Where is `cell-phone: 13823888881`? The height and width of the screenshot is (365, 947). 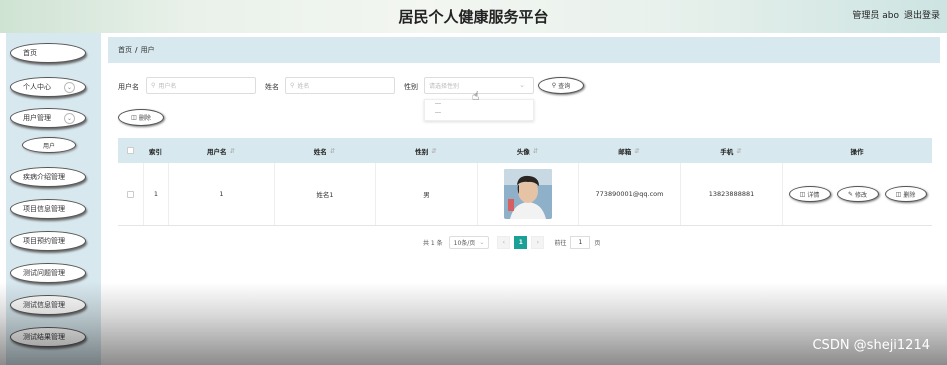 cell-phone: 13823888881 is located at coordinates (731, 194).